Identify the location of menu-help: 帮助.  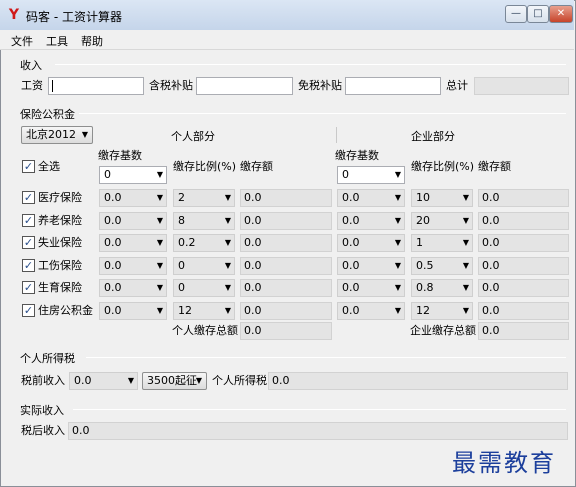
(92, 41).